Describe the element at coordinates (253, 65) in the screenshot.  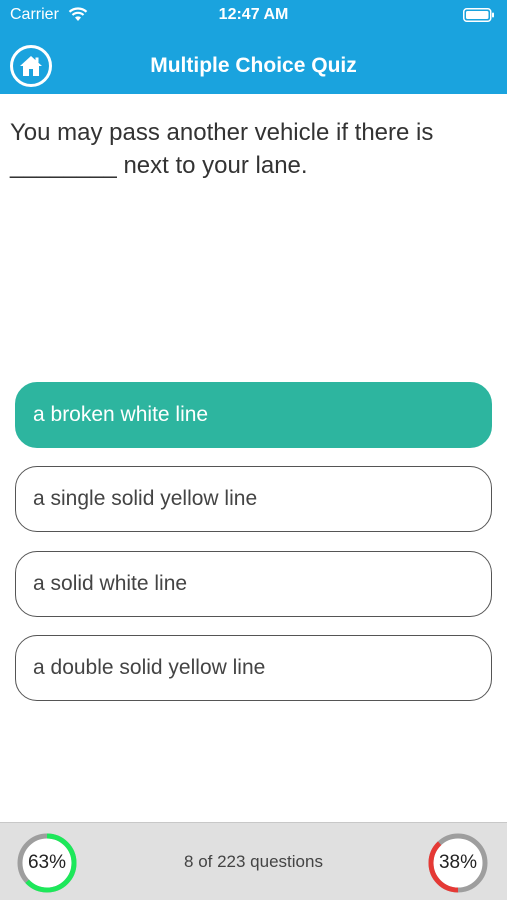
I see `page-title: Multiple Choice Quiz` at that location.